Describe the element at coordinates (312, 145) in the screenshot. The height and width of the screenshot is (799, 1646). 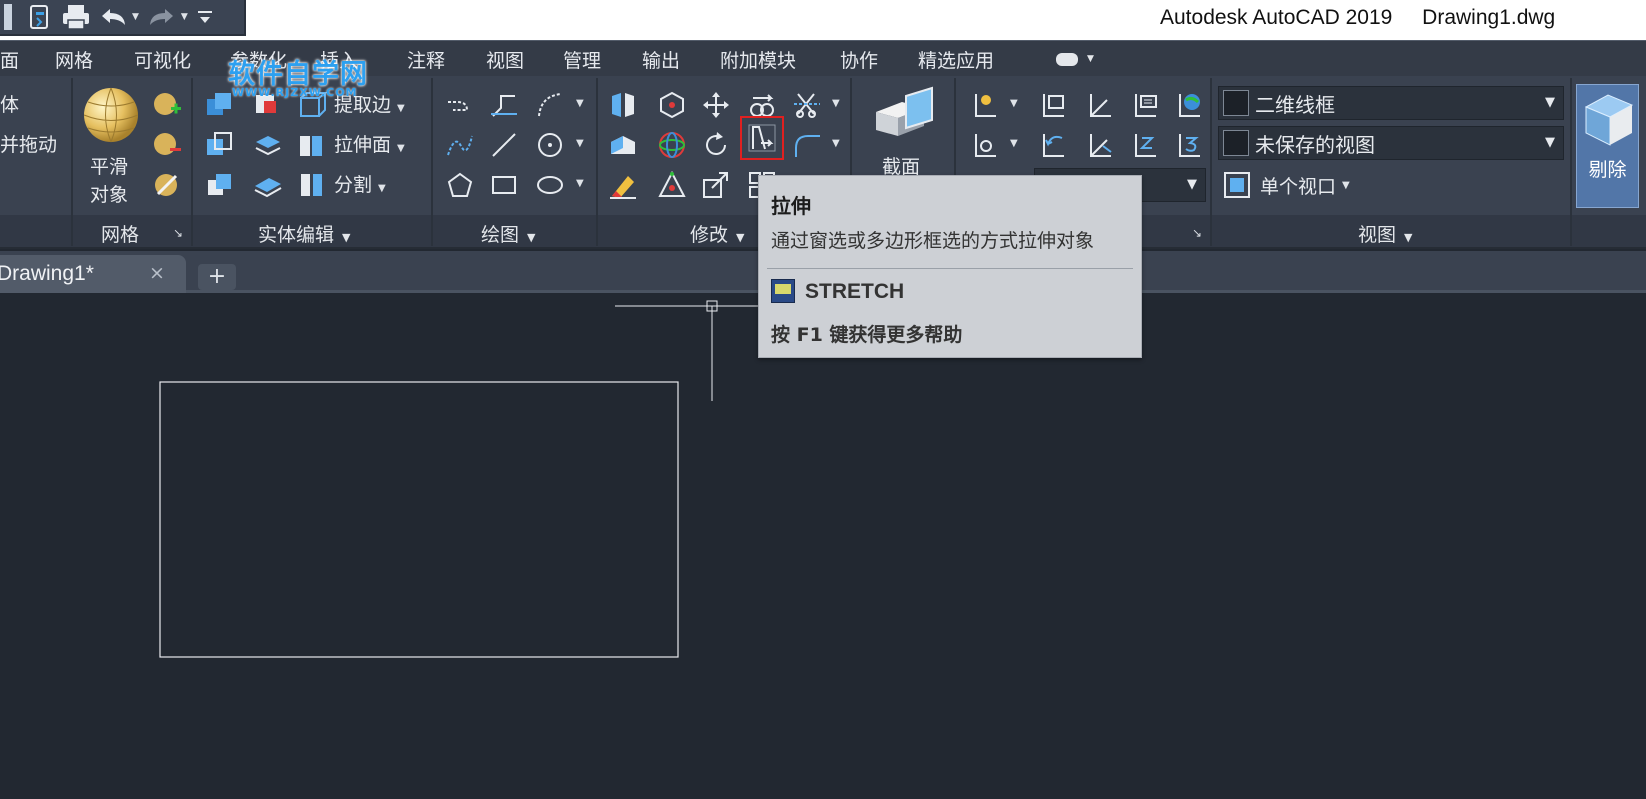
I see `extrude-faces-icon` at that location.